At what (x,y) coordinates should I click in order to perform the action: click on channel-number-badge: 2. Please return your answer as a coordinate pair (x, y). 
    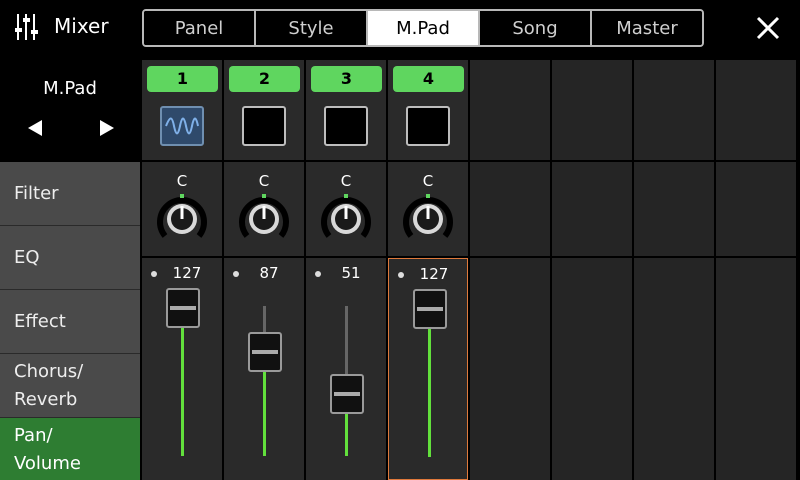
    Looking at the image, I should click on (264, 79).